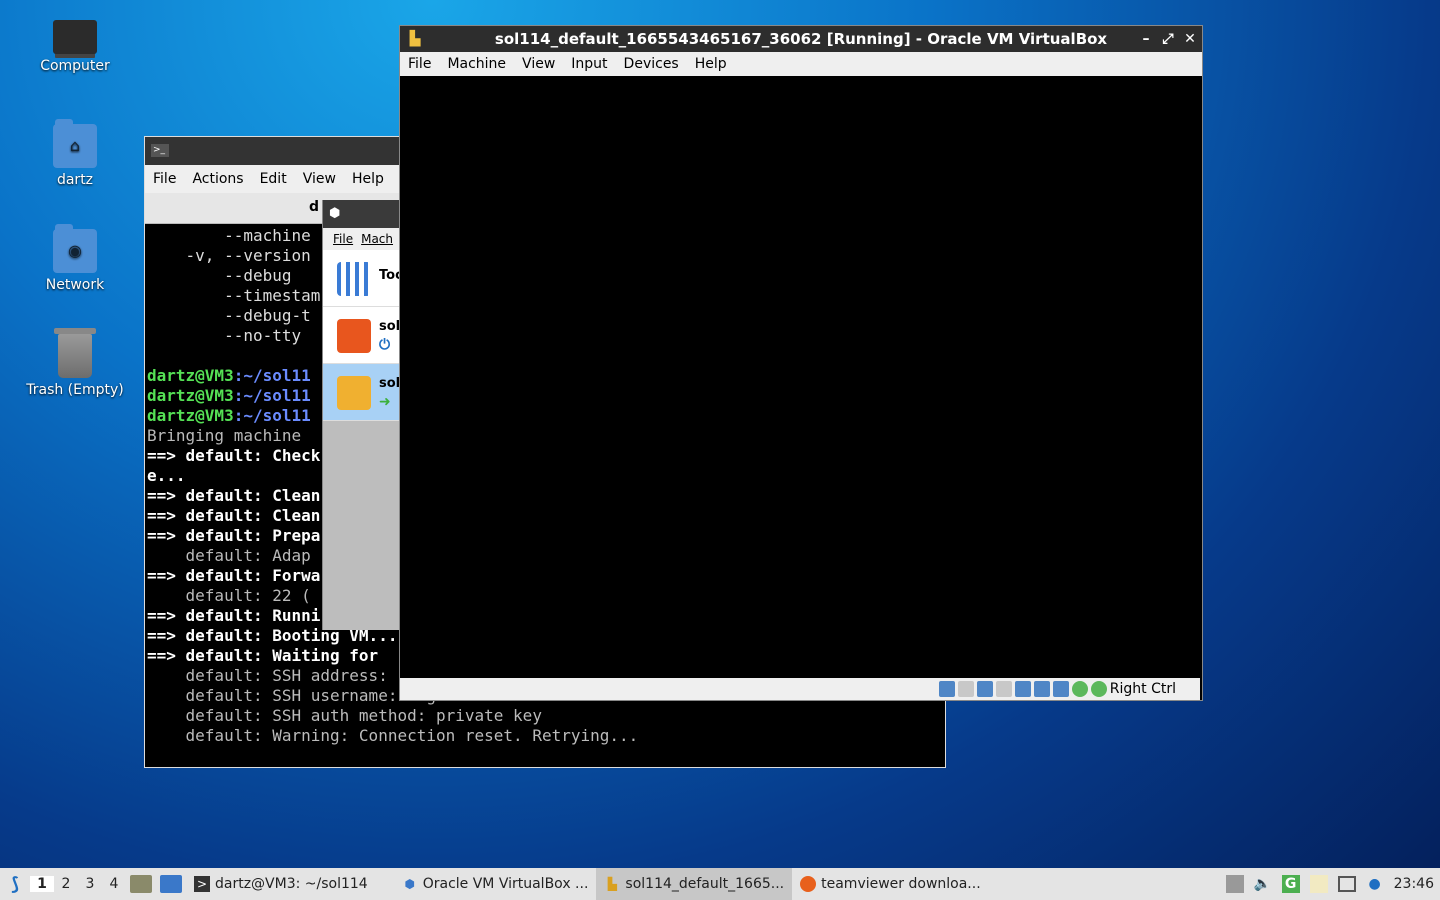 This screenshot has width=1440, height=900. What do you see at coordinates (1190, 39) in the screenshot?
I see `close-icon: ✕` at bounding box center [1190, 39].